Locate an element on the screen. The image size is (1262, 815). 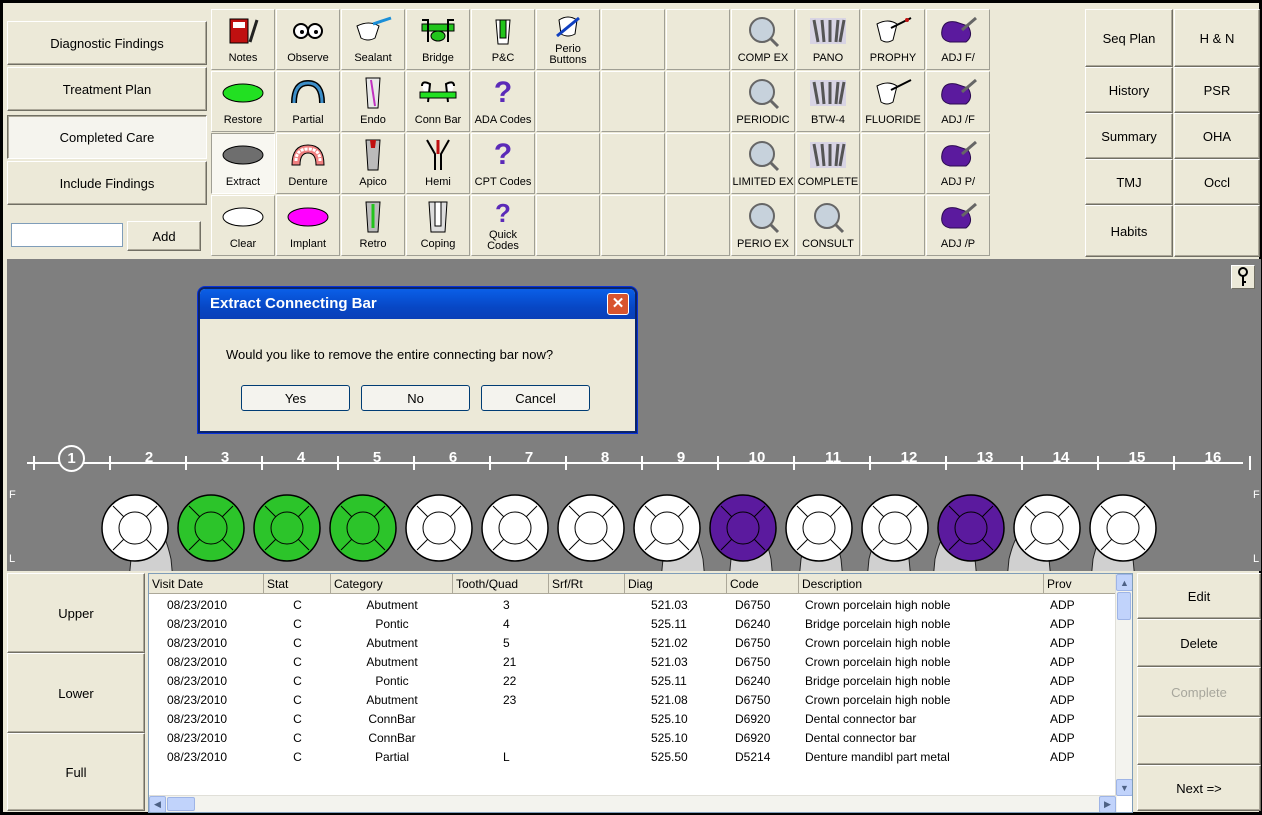
pano-tool: PANO is located at coordinates (828, 39).